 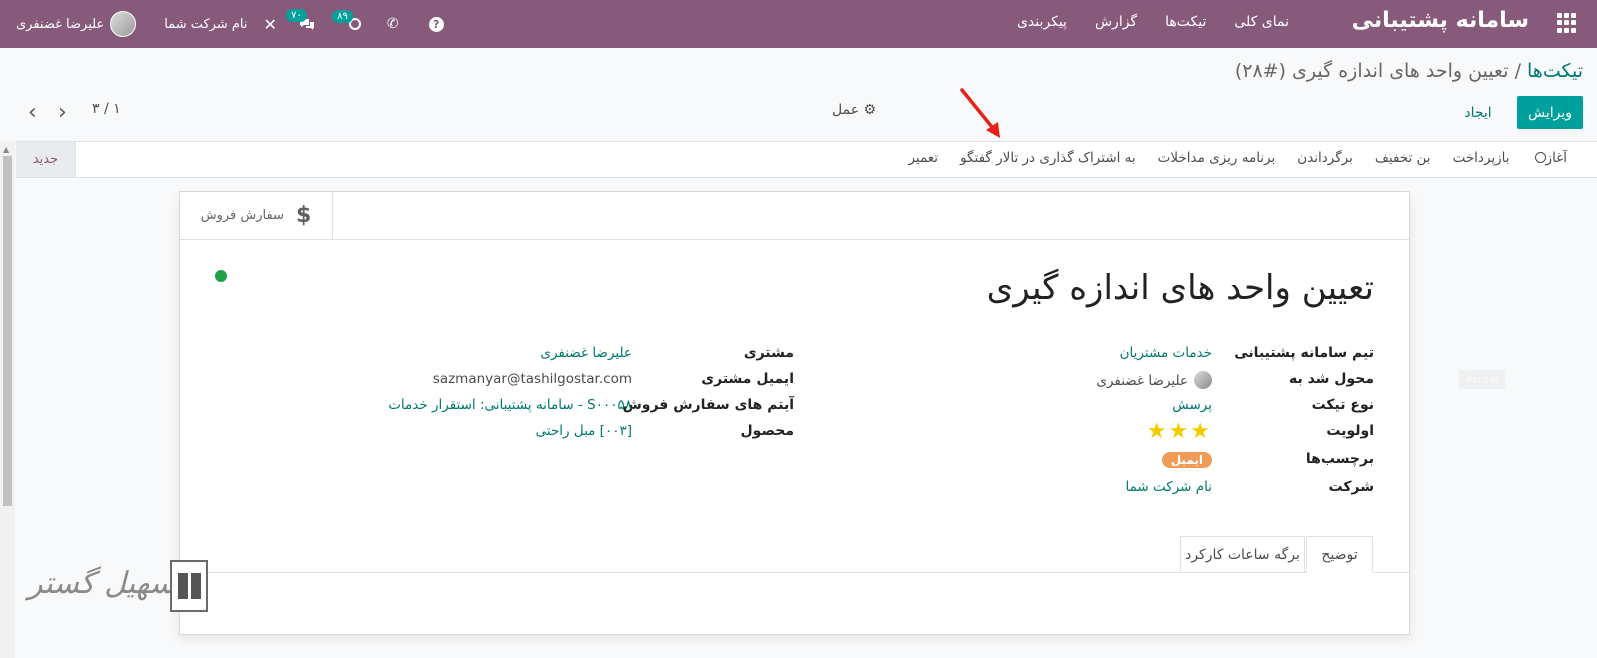 I want to click on ticket-type-value: پرسش, so click(x=1192, y=405).